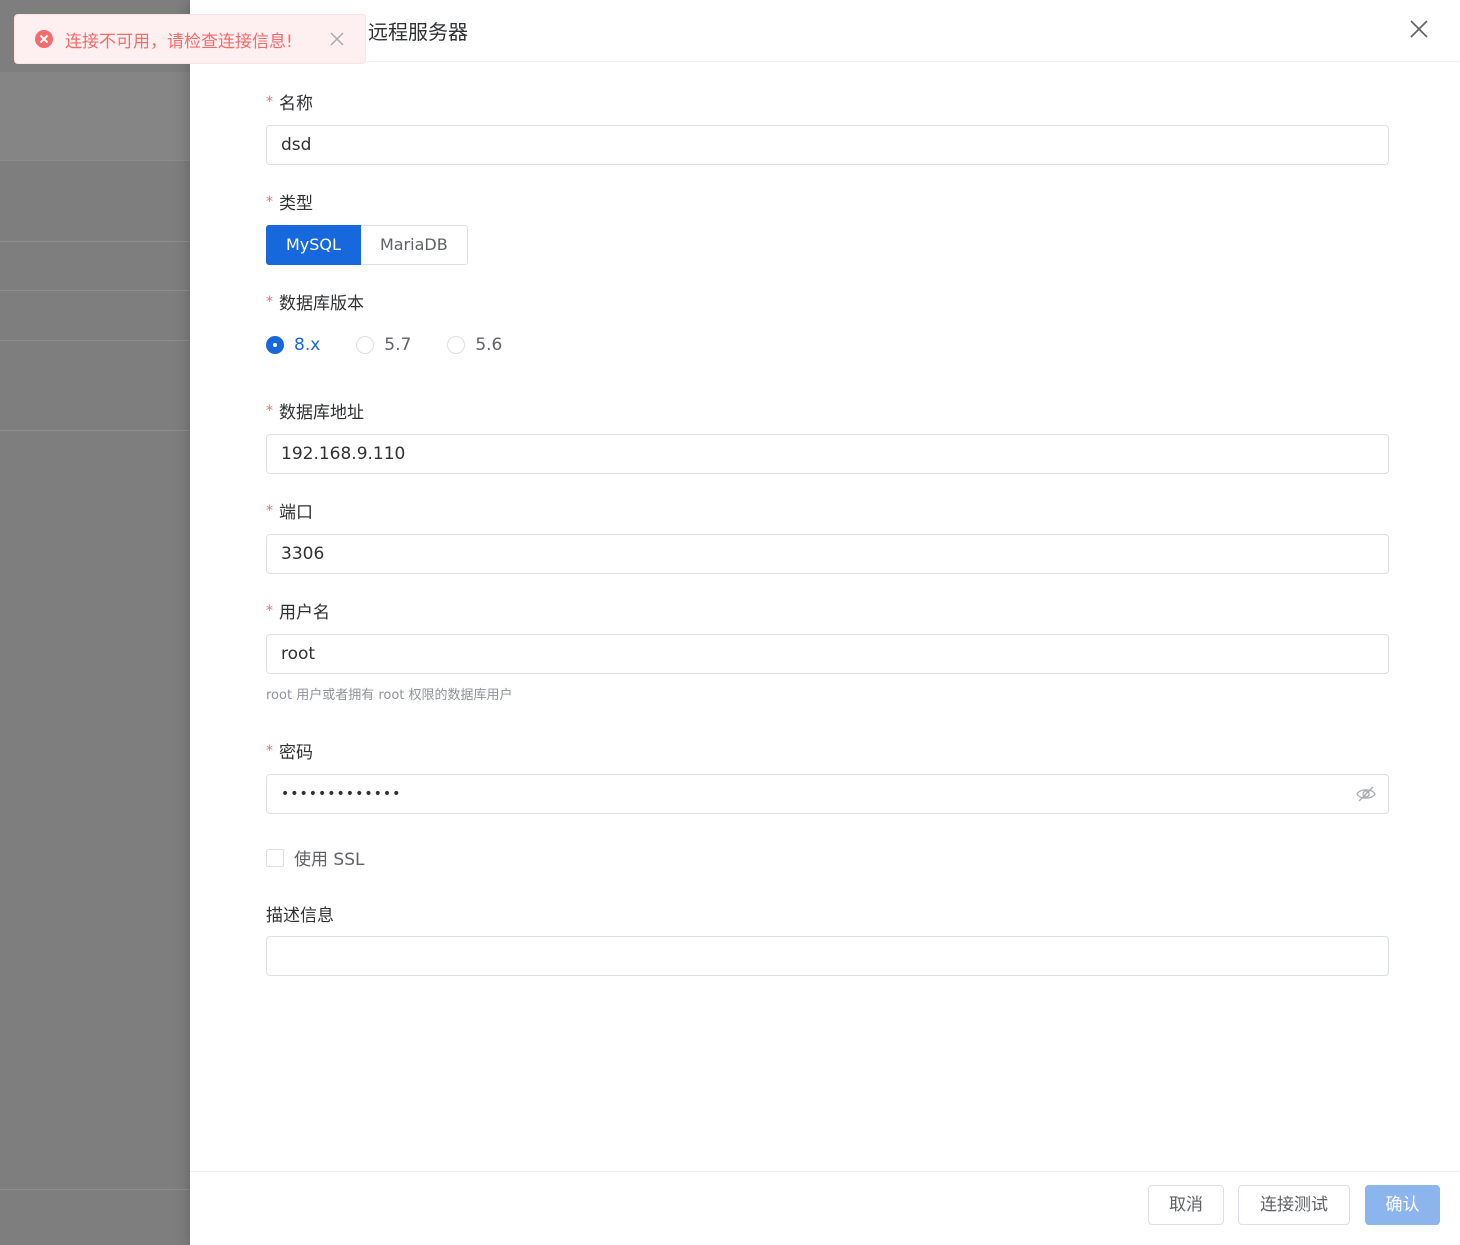 This screenshot has width=1460, height=1245. What do you see at coordinates (827, 554) in the screenshot?
I see `port-input: 3306` at bounding box center [827, 554].